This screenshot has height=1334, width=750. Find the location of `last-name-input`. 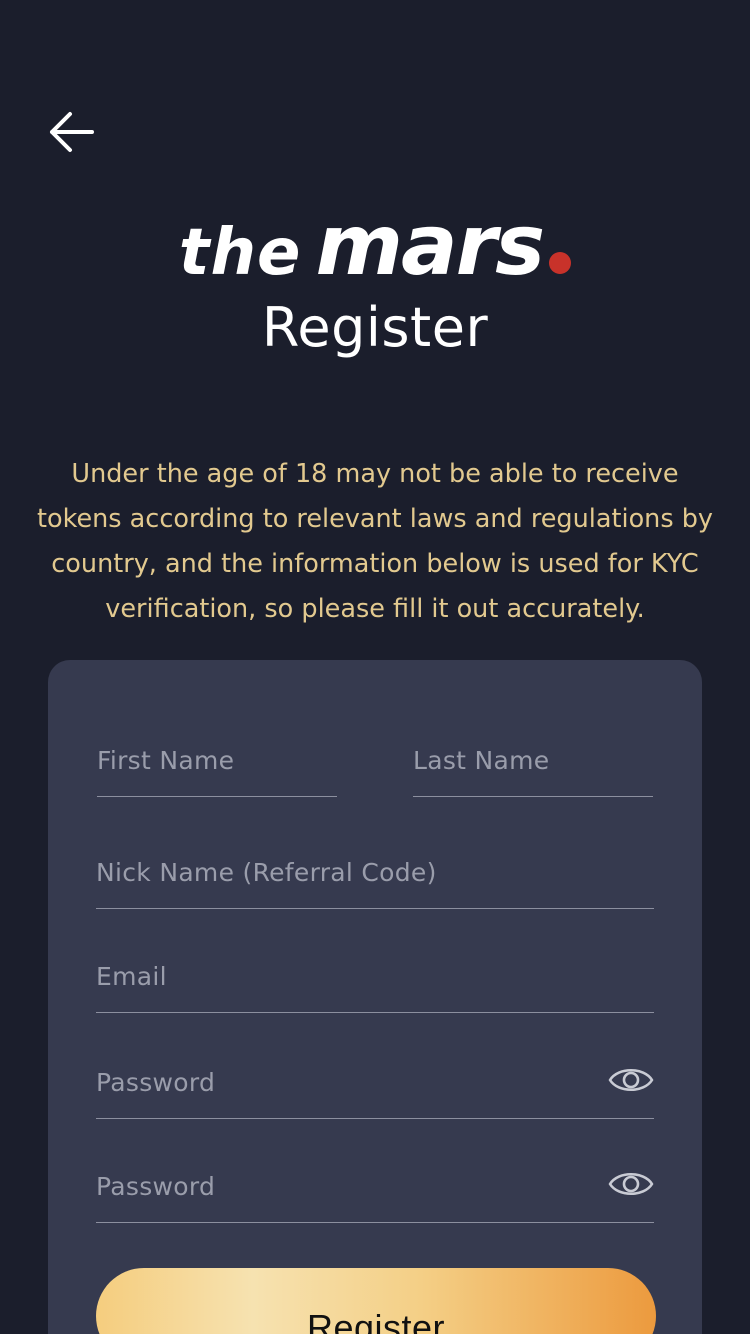

last-name-input is located at coordinates (533, 760).